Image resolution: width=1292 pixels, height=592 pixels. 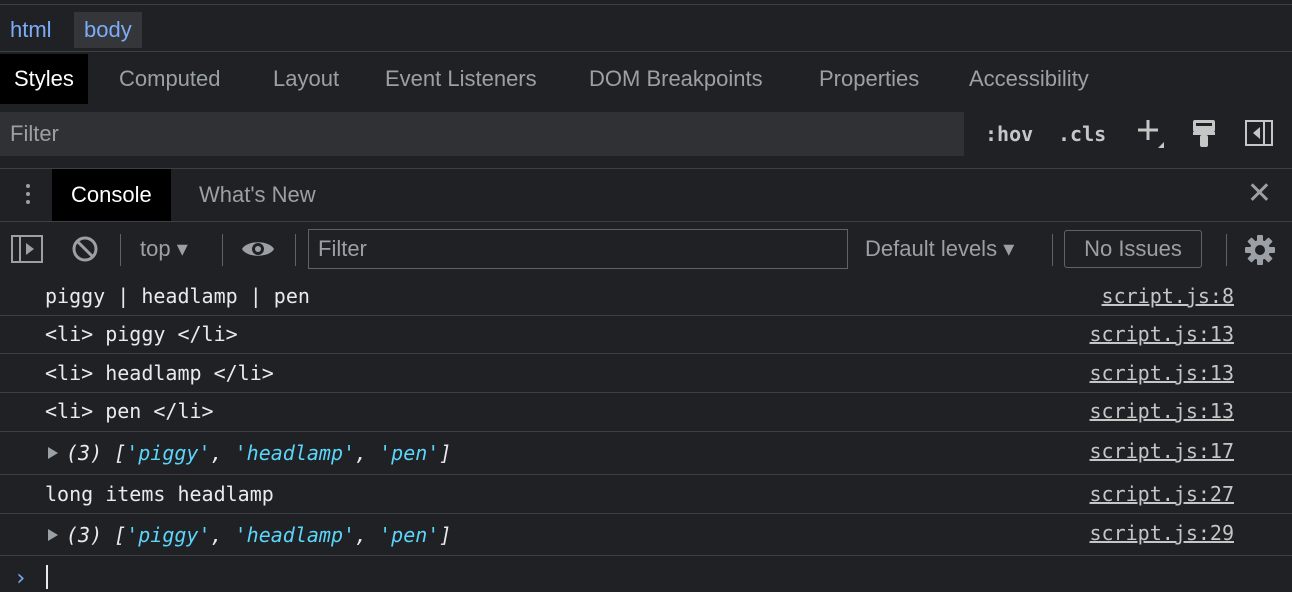 What do you see at coordinates (47, 577) in the screenshot?
I see `console-input-caret` at bounding box center [47, 577].